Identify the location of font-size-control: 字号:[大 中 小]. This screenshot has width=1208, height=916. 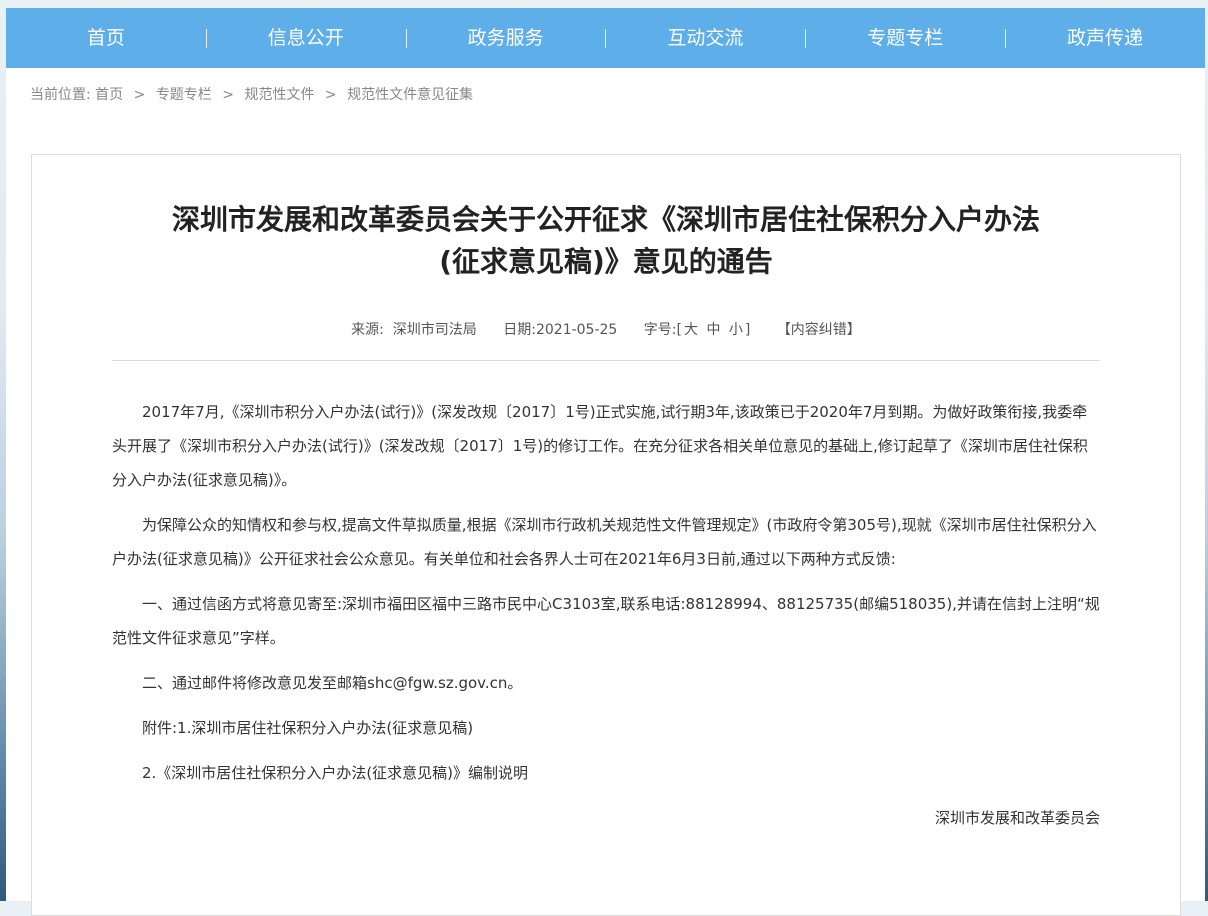
(697, 330).